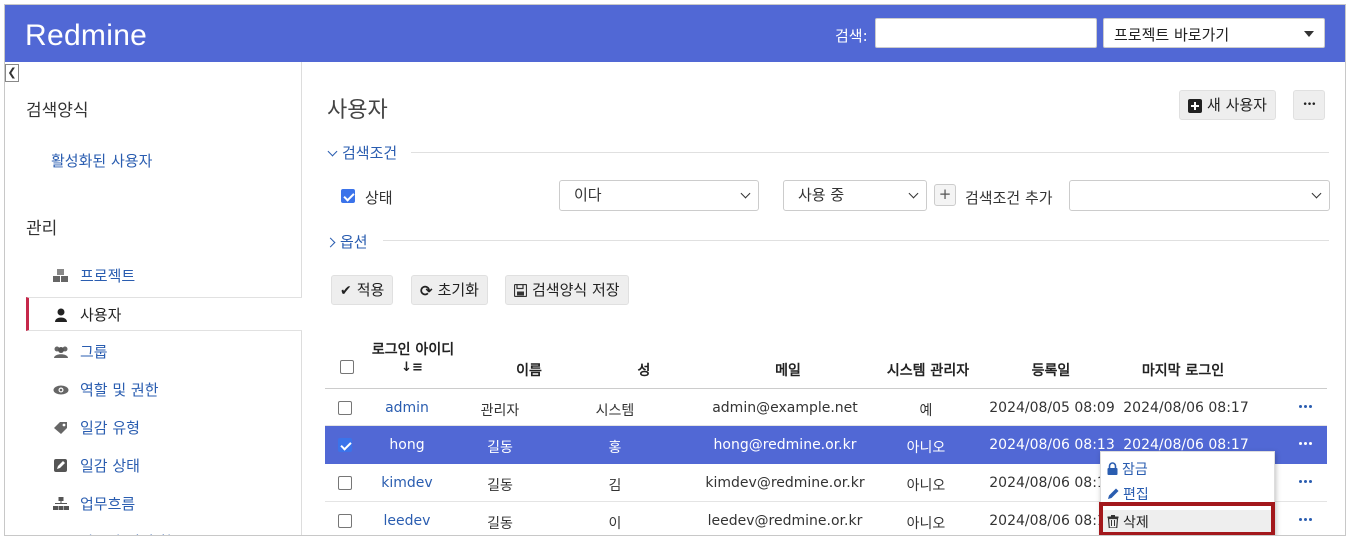 The image size is (1349, 538). Describe the element at coordinates (986, 33) in the screenshot. I see `search-input` at that location.